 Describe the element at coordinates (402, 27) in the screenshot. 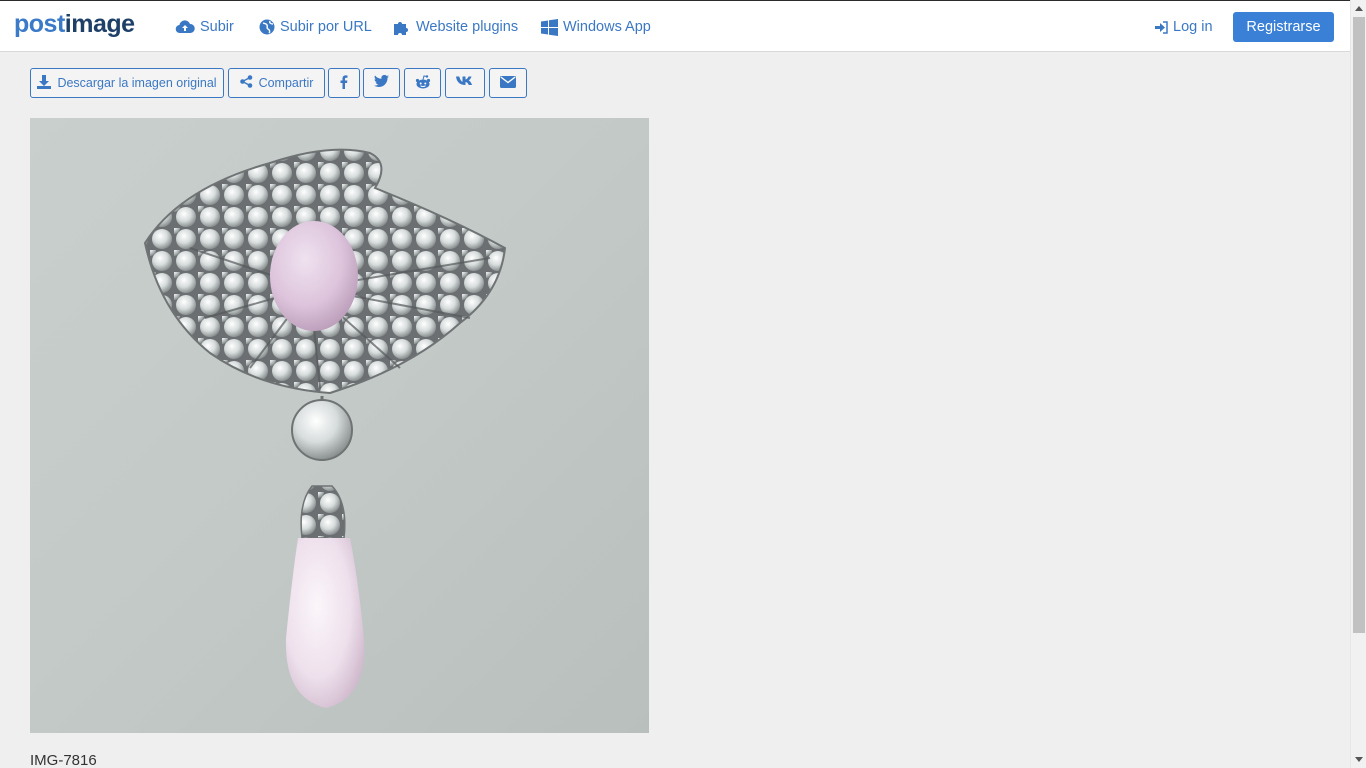

I see `puzzle-icon` at that location.